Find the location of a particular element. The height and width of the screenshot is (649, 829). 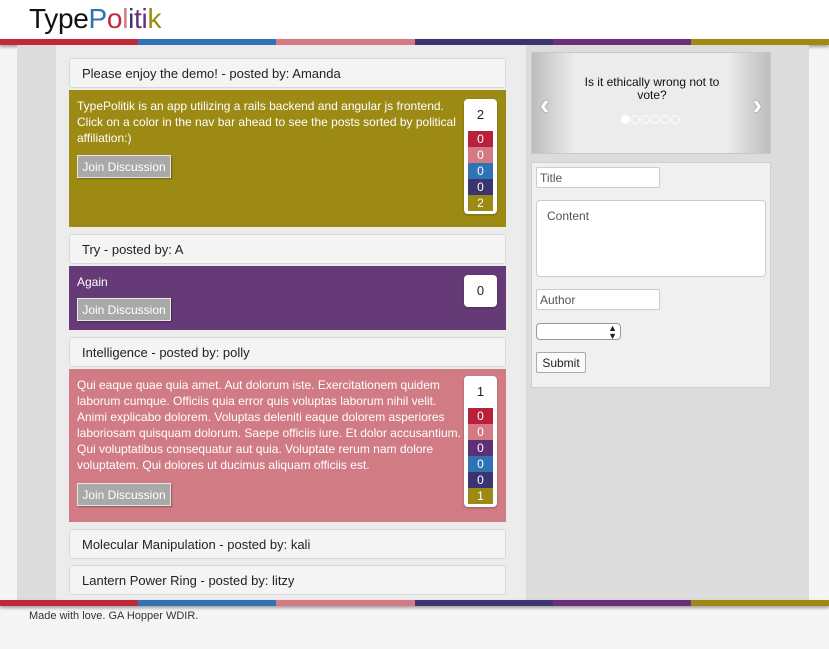

vote-tally: 2 00002 is located at coordinates (480, 156).